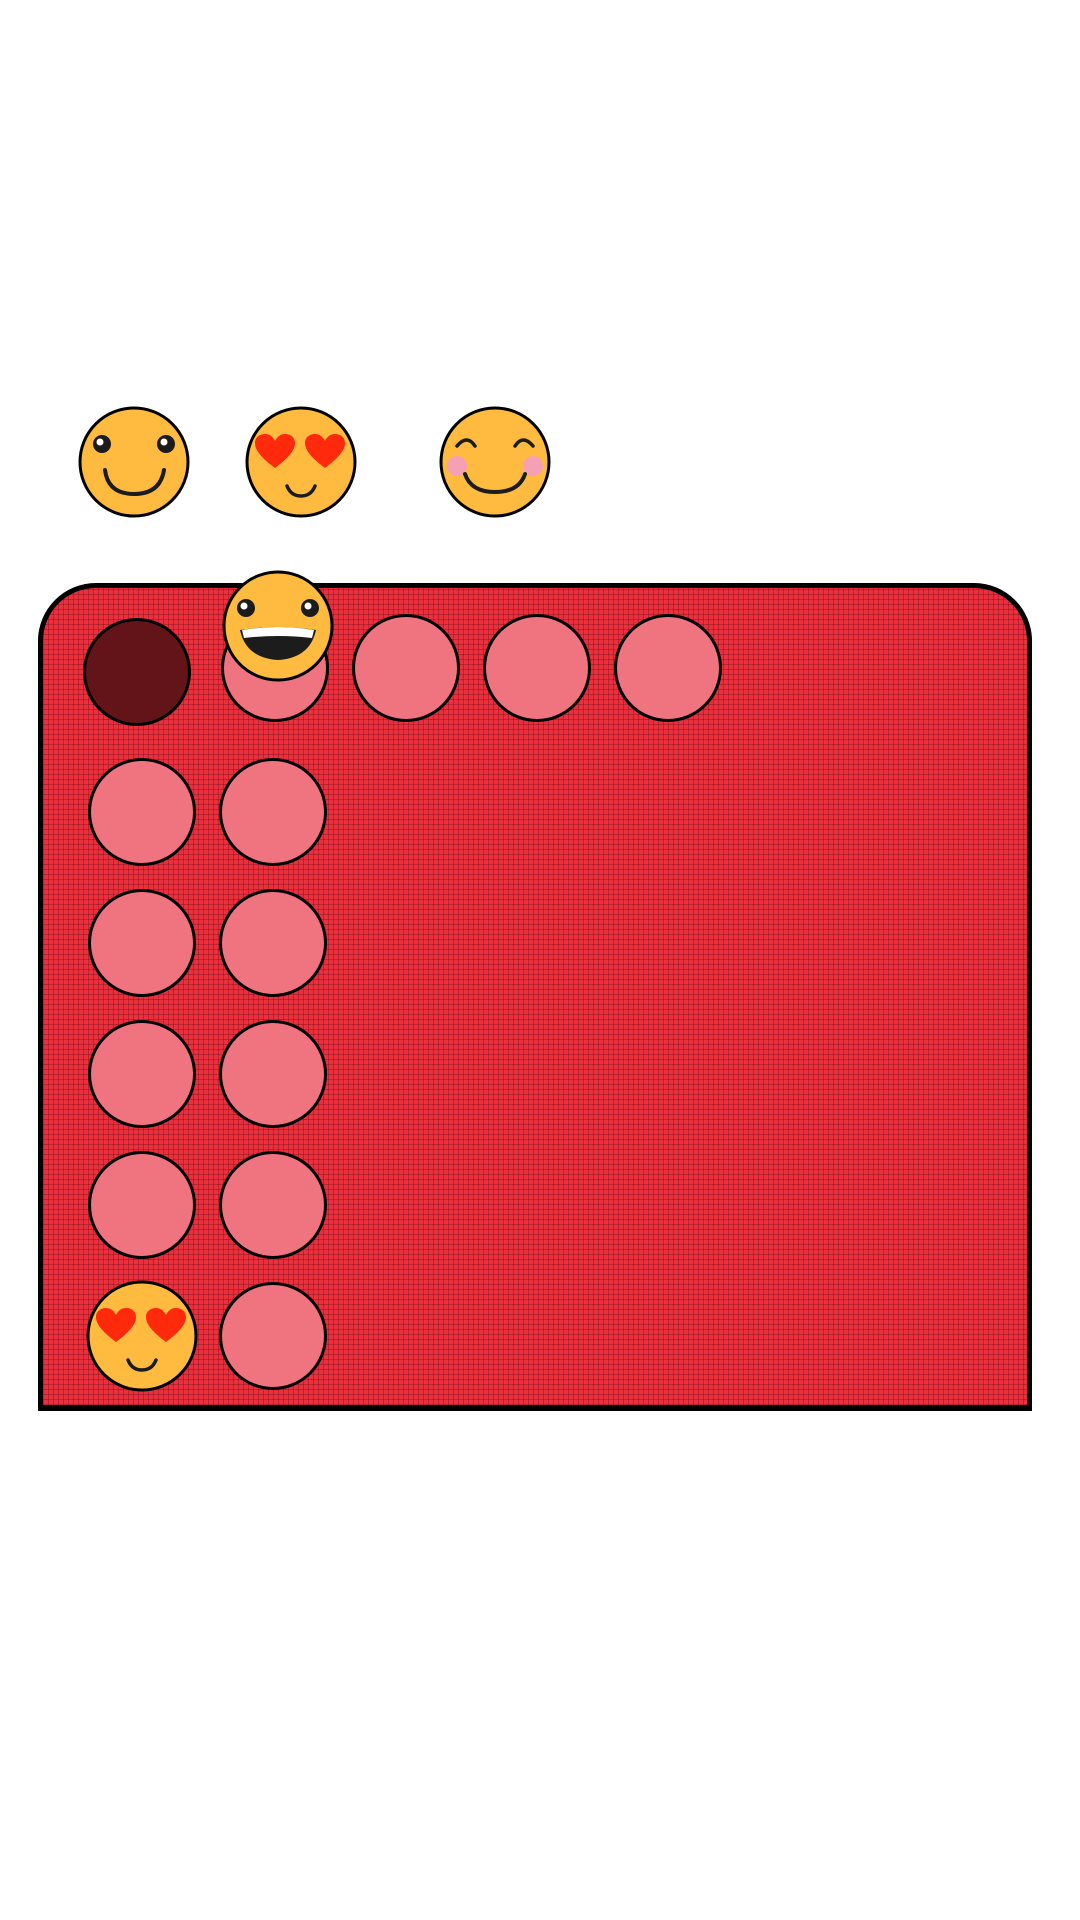 Image resolution: width=1080 pixels, height=1920 pixels. What do you see at coordinates (137, 672) in the screenshot?
I see `board-slot-r1-c1` at bounding box center [137, 672].